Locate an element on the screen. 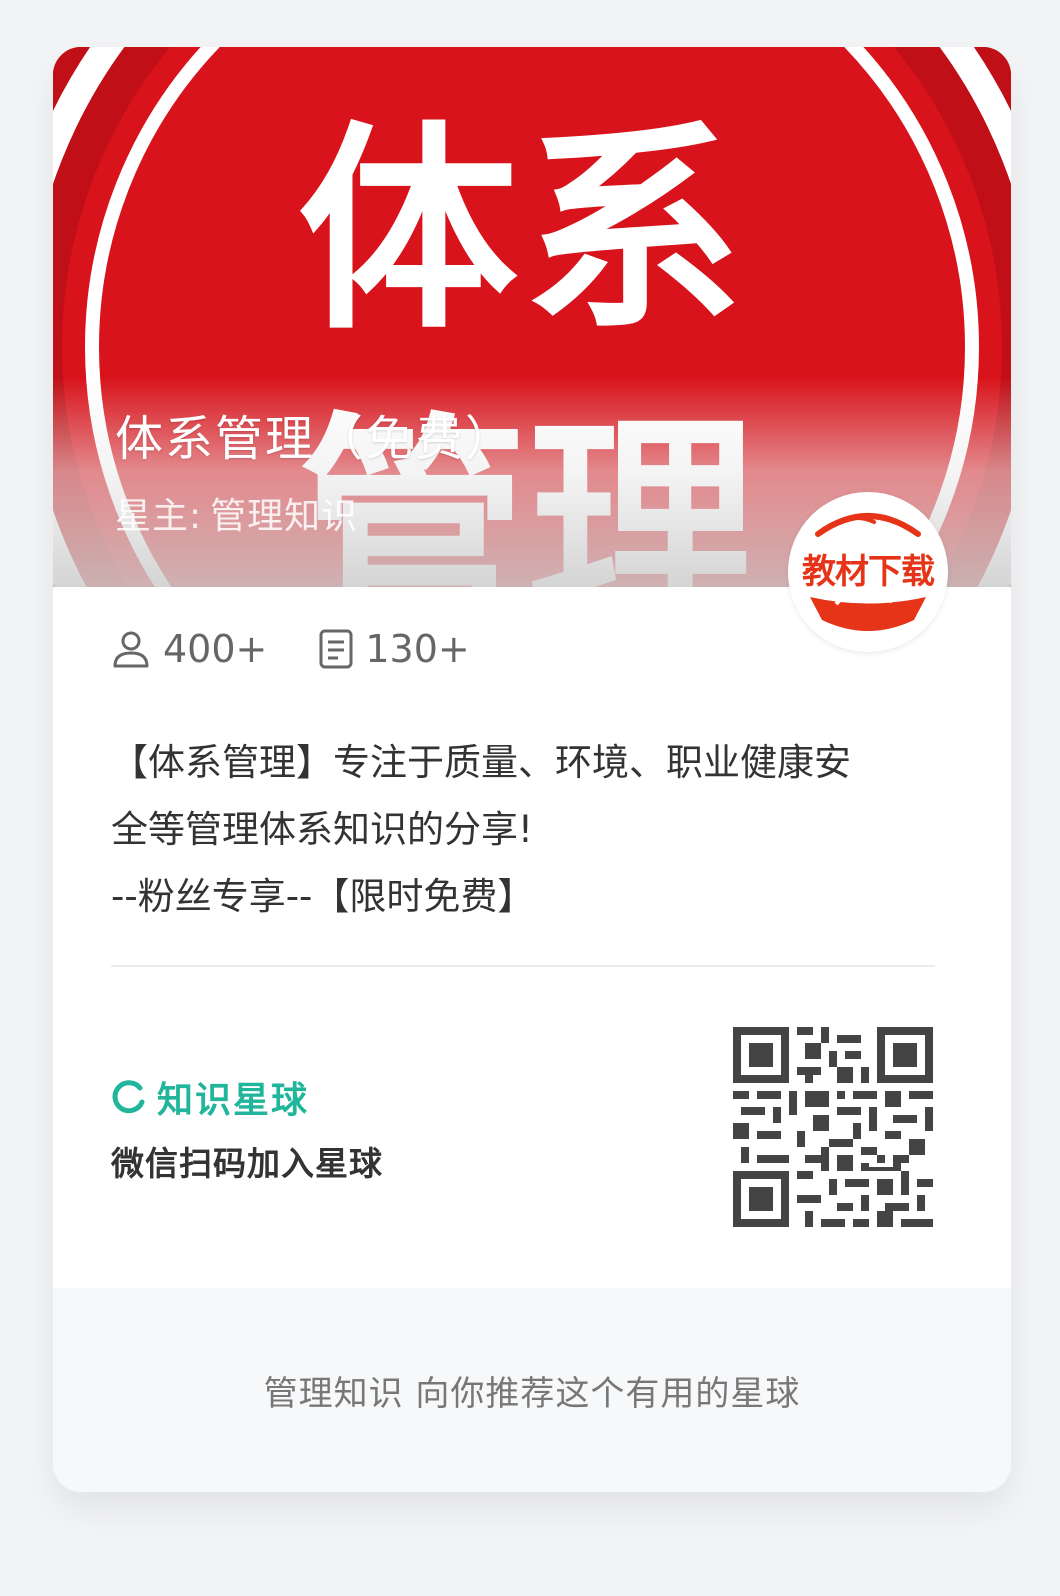  badge-label: 教材下载 is located at coordinates (868, 572).